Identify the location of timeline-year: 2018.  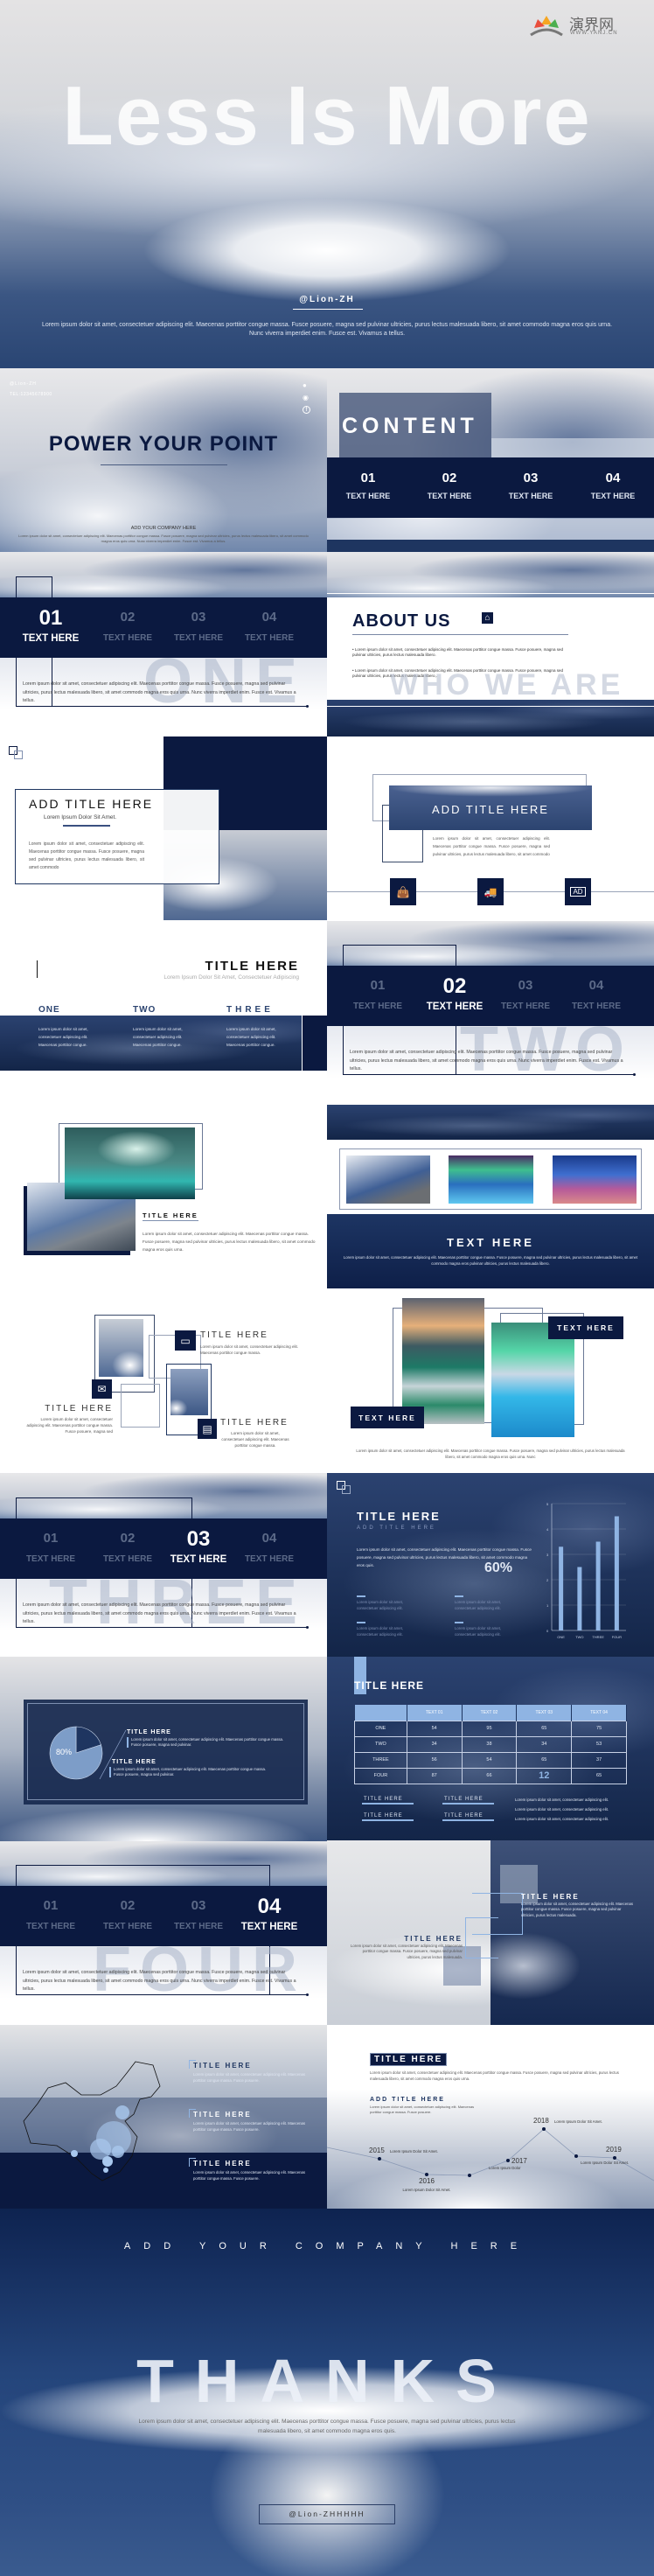
(541, 2121).